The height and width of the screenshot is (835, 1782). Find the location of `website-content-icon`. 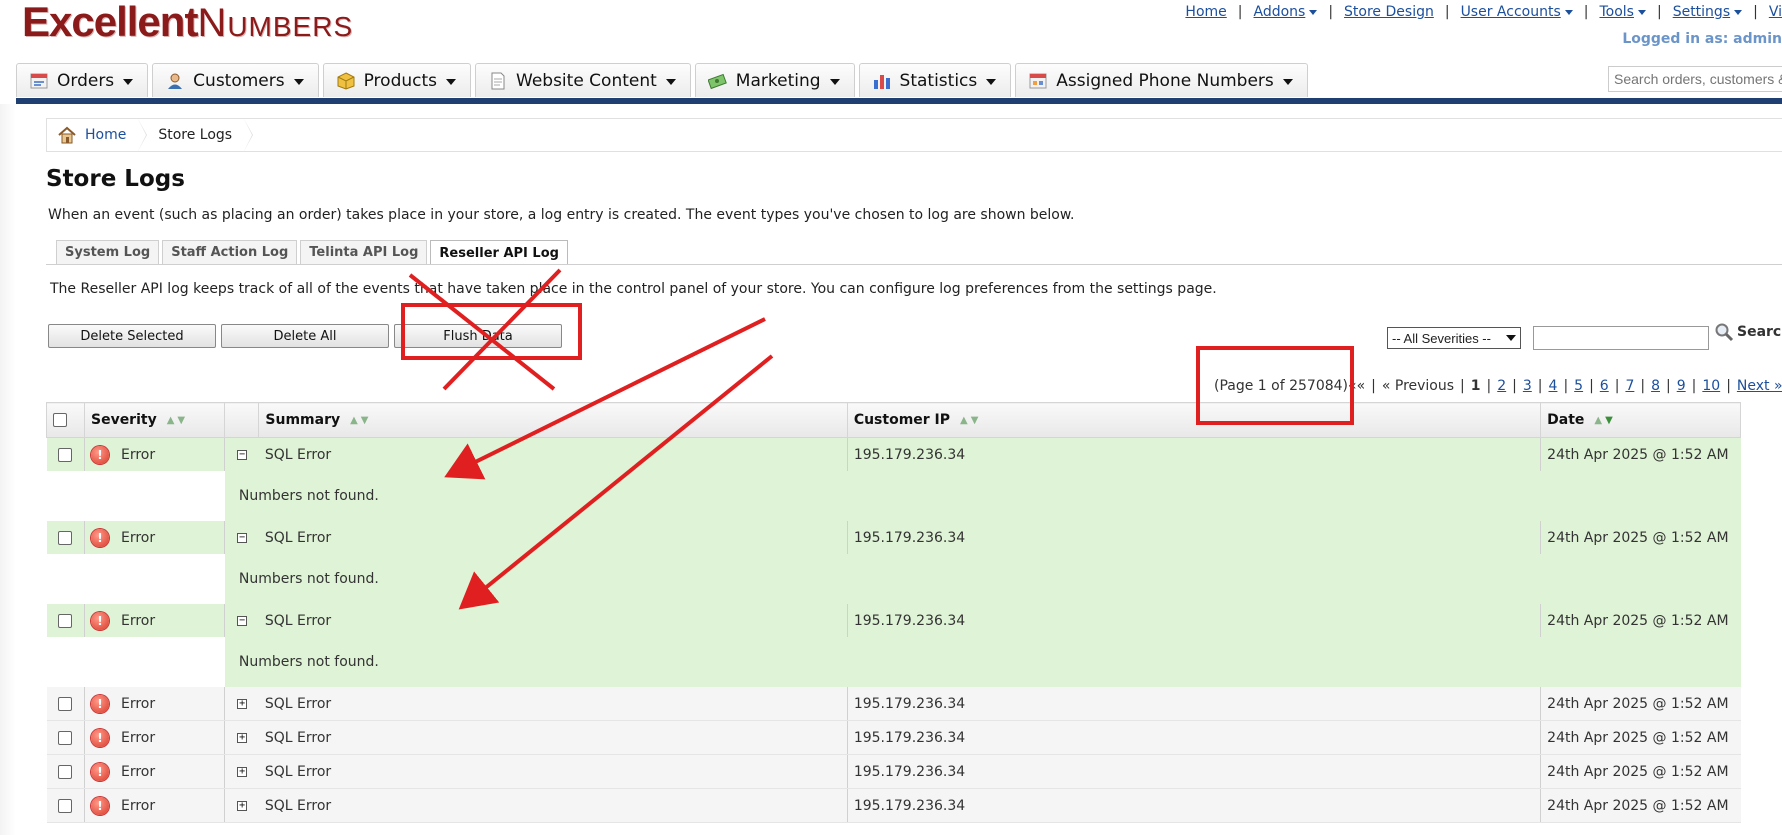

website-content-icon is located at coordinates (498, 80).